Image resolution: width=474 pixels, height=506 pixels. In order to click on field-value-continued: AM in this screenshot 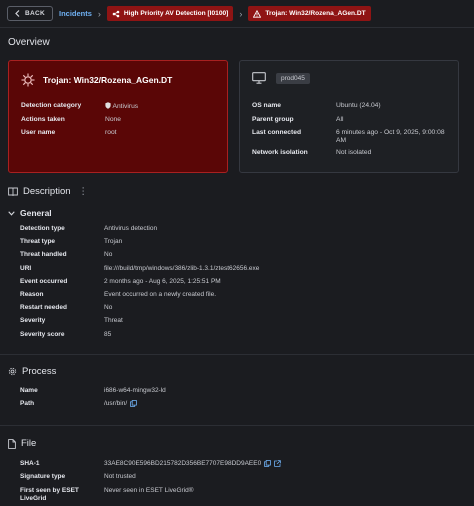, I will do `click(341, 140)`.